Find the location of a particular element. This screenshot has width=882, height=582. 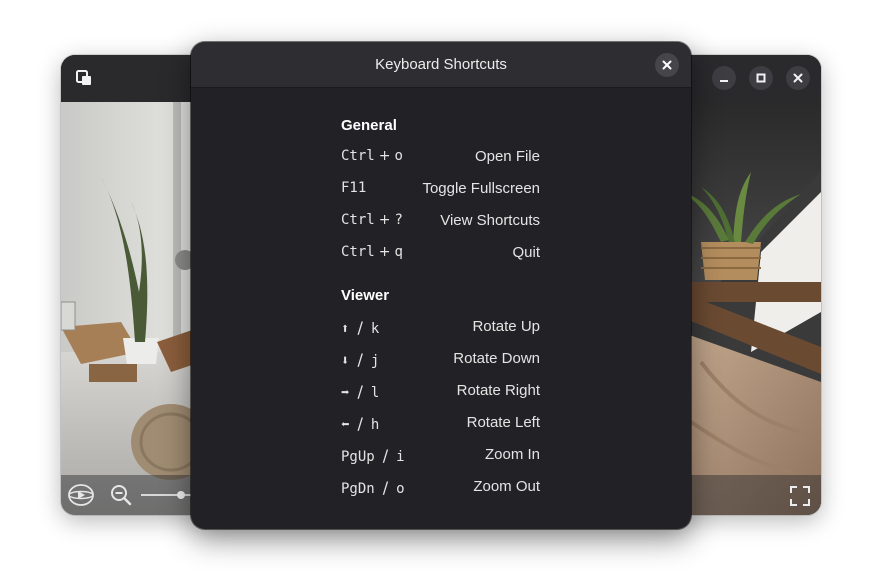

key: PgUp is located at coordinates (358, 457).